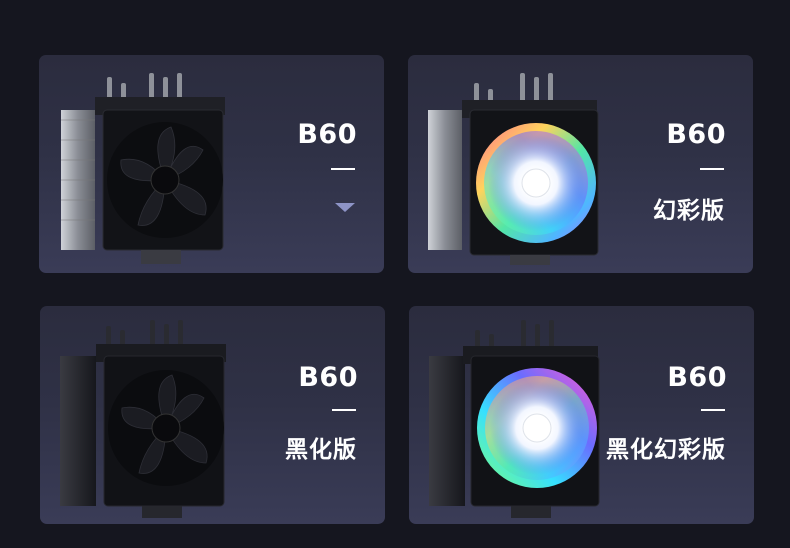  I want to click on variant-label: 黑化幻彩版, so click(666, 450).